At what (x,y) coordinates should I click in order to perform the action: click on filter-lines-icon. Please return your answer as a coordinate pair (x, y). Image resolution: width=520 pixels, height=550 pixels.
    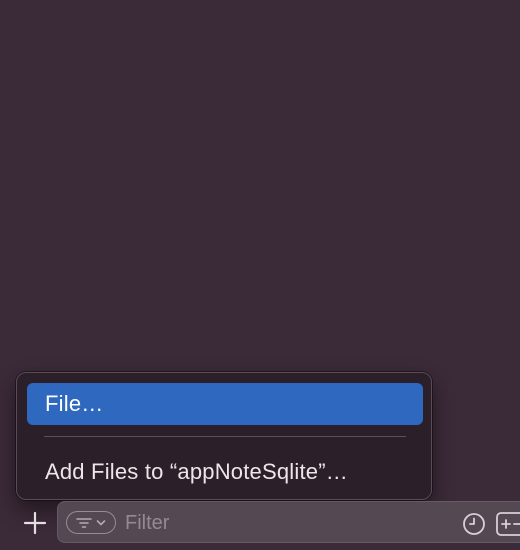
    Looking at the image, I should click on (84, 522).